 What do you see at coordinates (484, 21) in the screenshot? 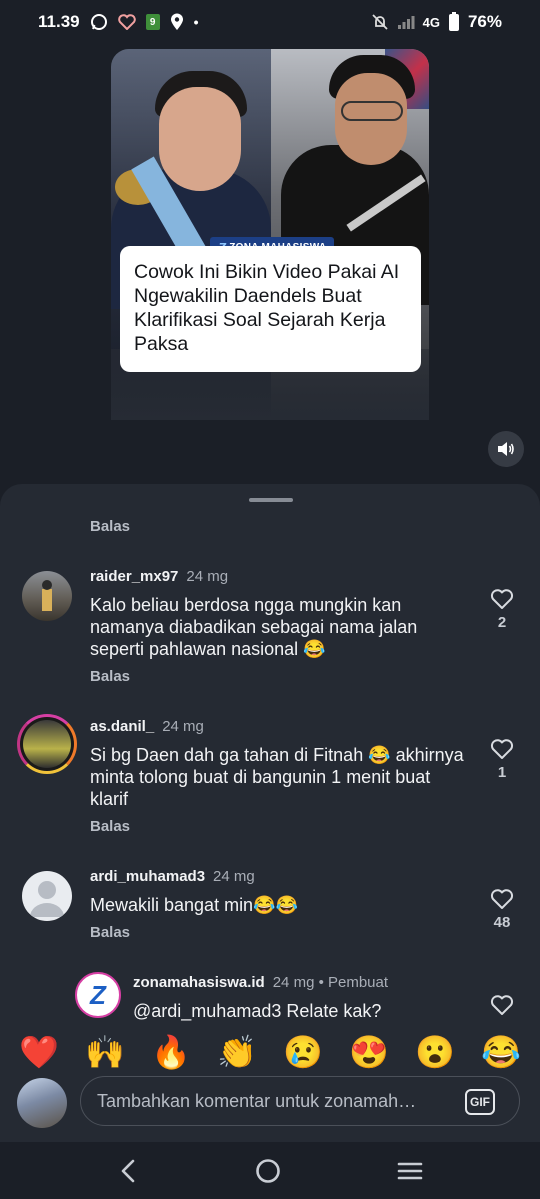
I see `battery-level: 76%` at bounding box center [484, 21].